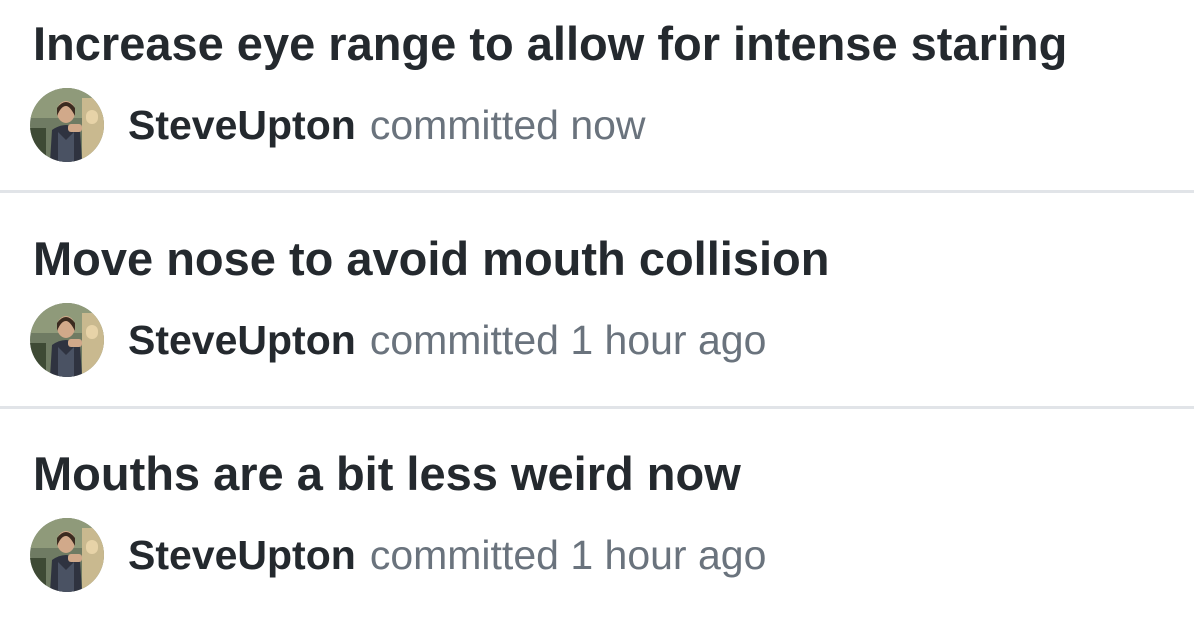 Image resolution: width=1194 pixels, height=620 pixels. I want to click on commit-time: now, so click(608, 124).